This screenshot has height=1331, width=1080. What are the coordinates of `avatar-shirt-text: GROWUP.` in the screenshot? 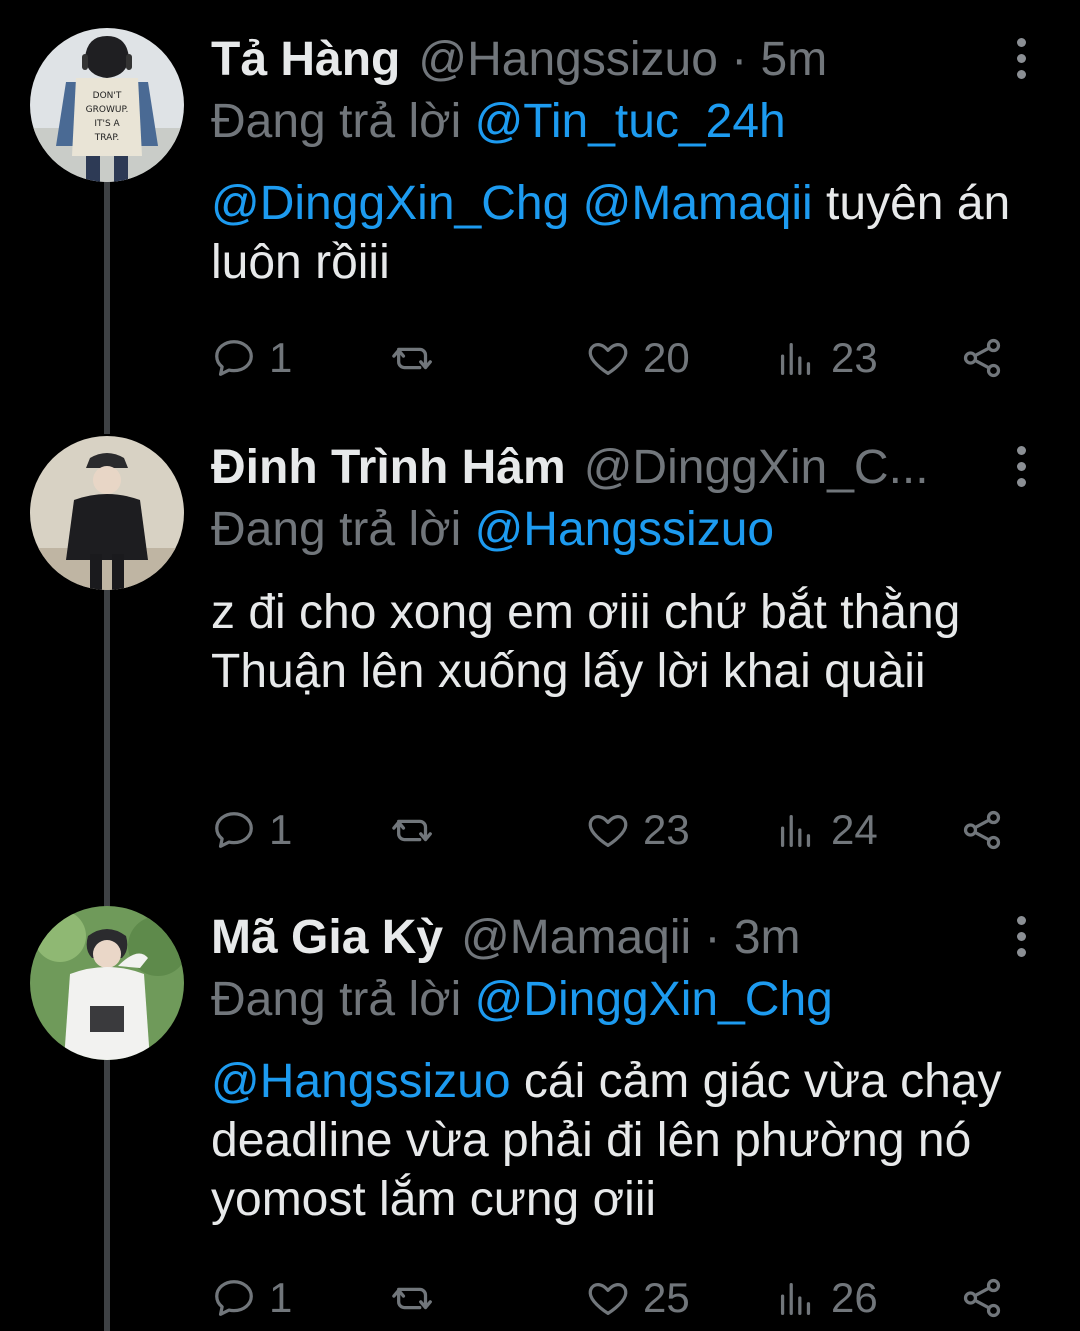 It's located at (107, 110).